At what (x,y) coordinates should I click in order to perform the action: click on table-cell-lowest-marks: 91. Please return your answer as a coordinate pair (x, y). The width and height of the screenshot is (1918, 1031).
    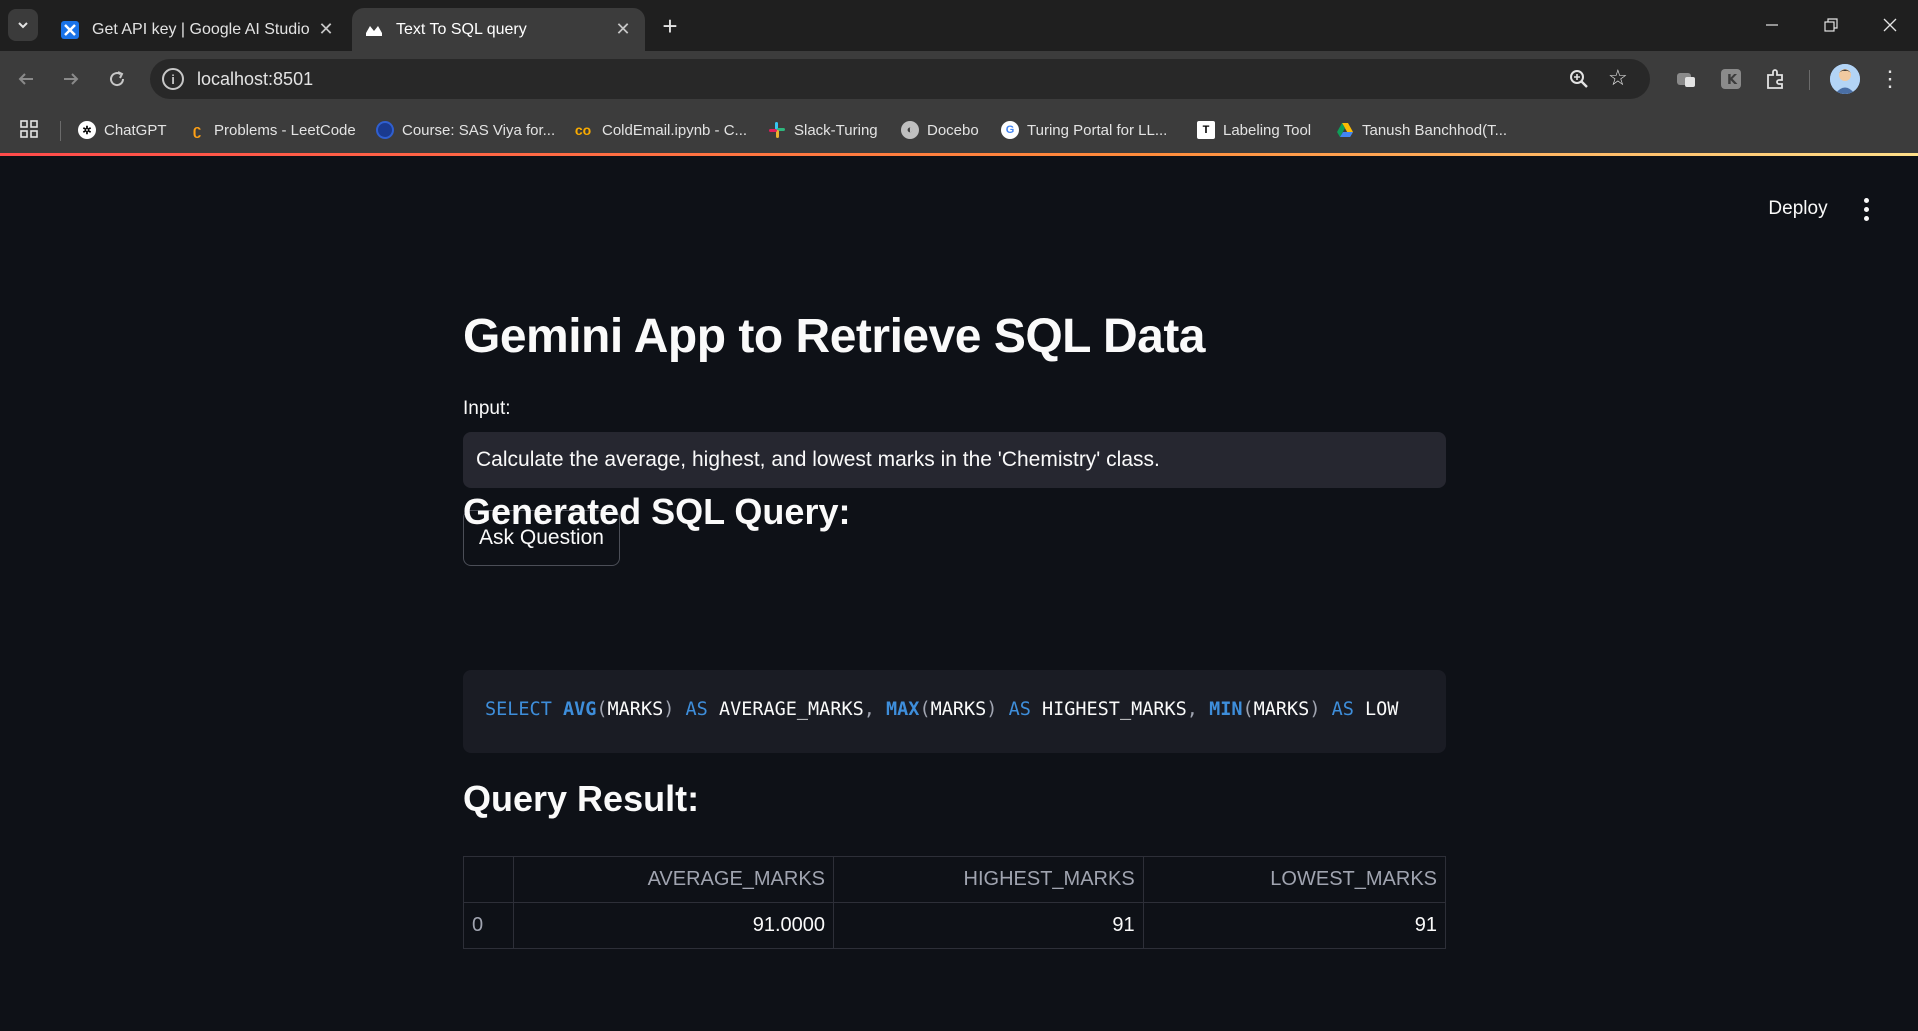
    Looking at the image, I should click on (1294, 925).